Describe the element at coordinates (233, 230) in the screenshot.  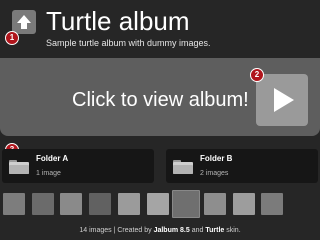
I see `skin-suffix: skin.` at that location.